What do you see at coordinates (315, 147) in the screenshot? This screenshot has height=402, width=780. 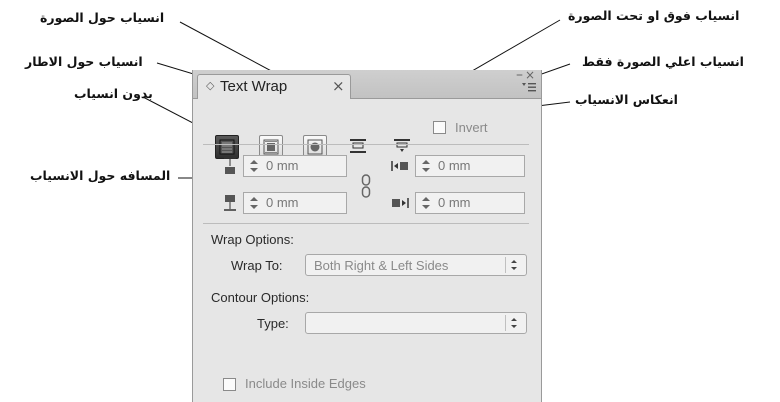 I see `wrap-object-shape-icon` at bounding box center [315, 147].